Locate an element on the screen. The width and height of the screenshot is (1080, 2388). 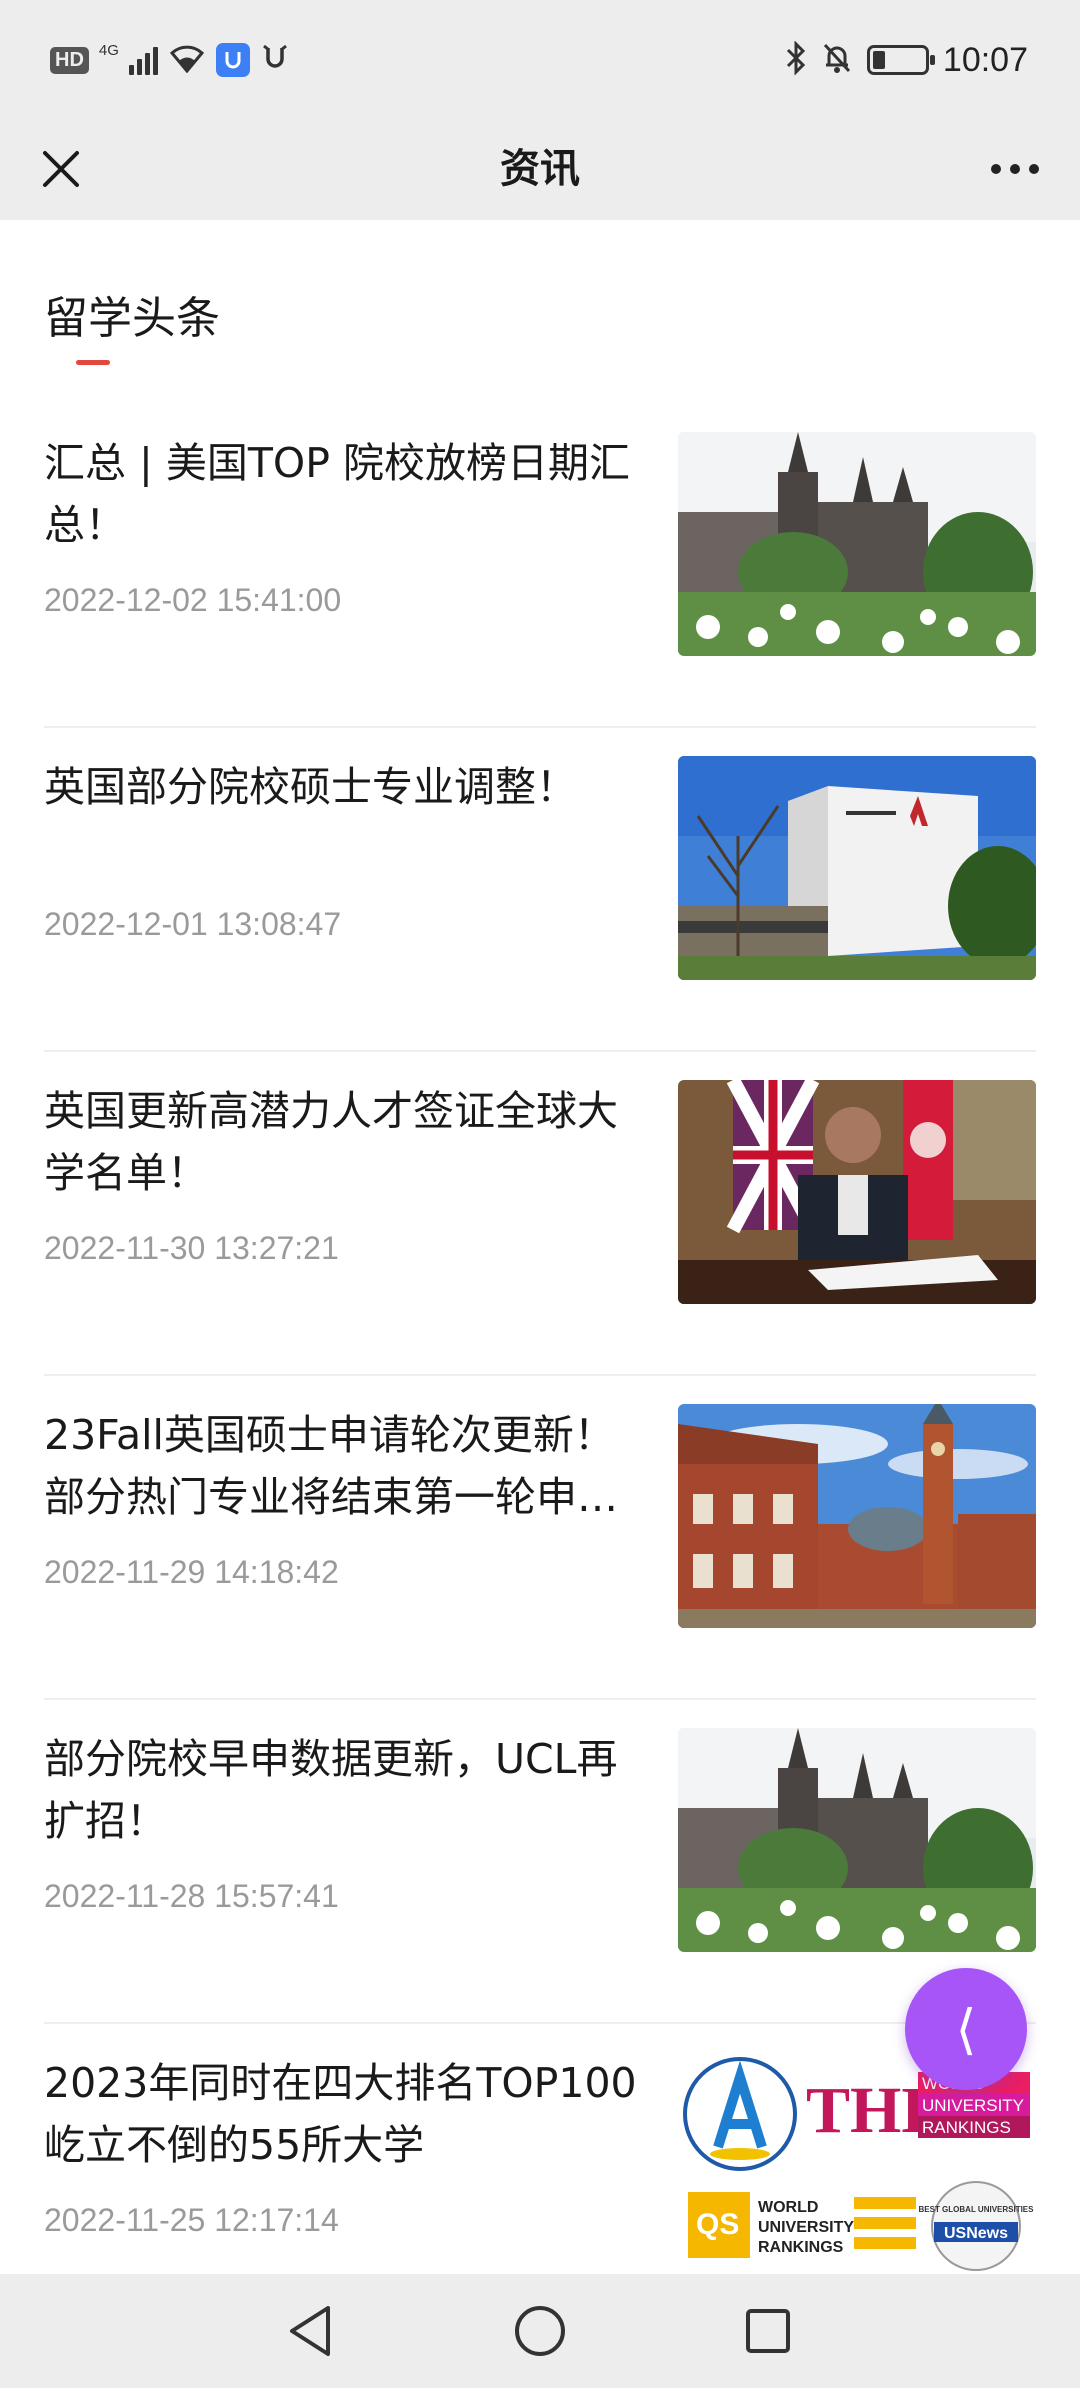
article-date: 2022-11-28 15:57:41 is located at coordinates (191, 1896).